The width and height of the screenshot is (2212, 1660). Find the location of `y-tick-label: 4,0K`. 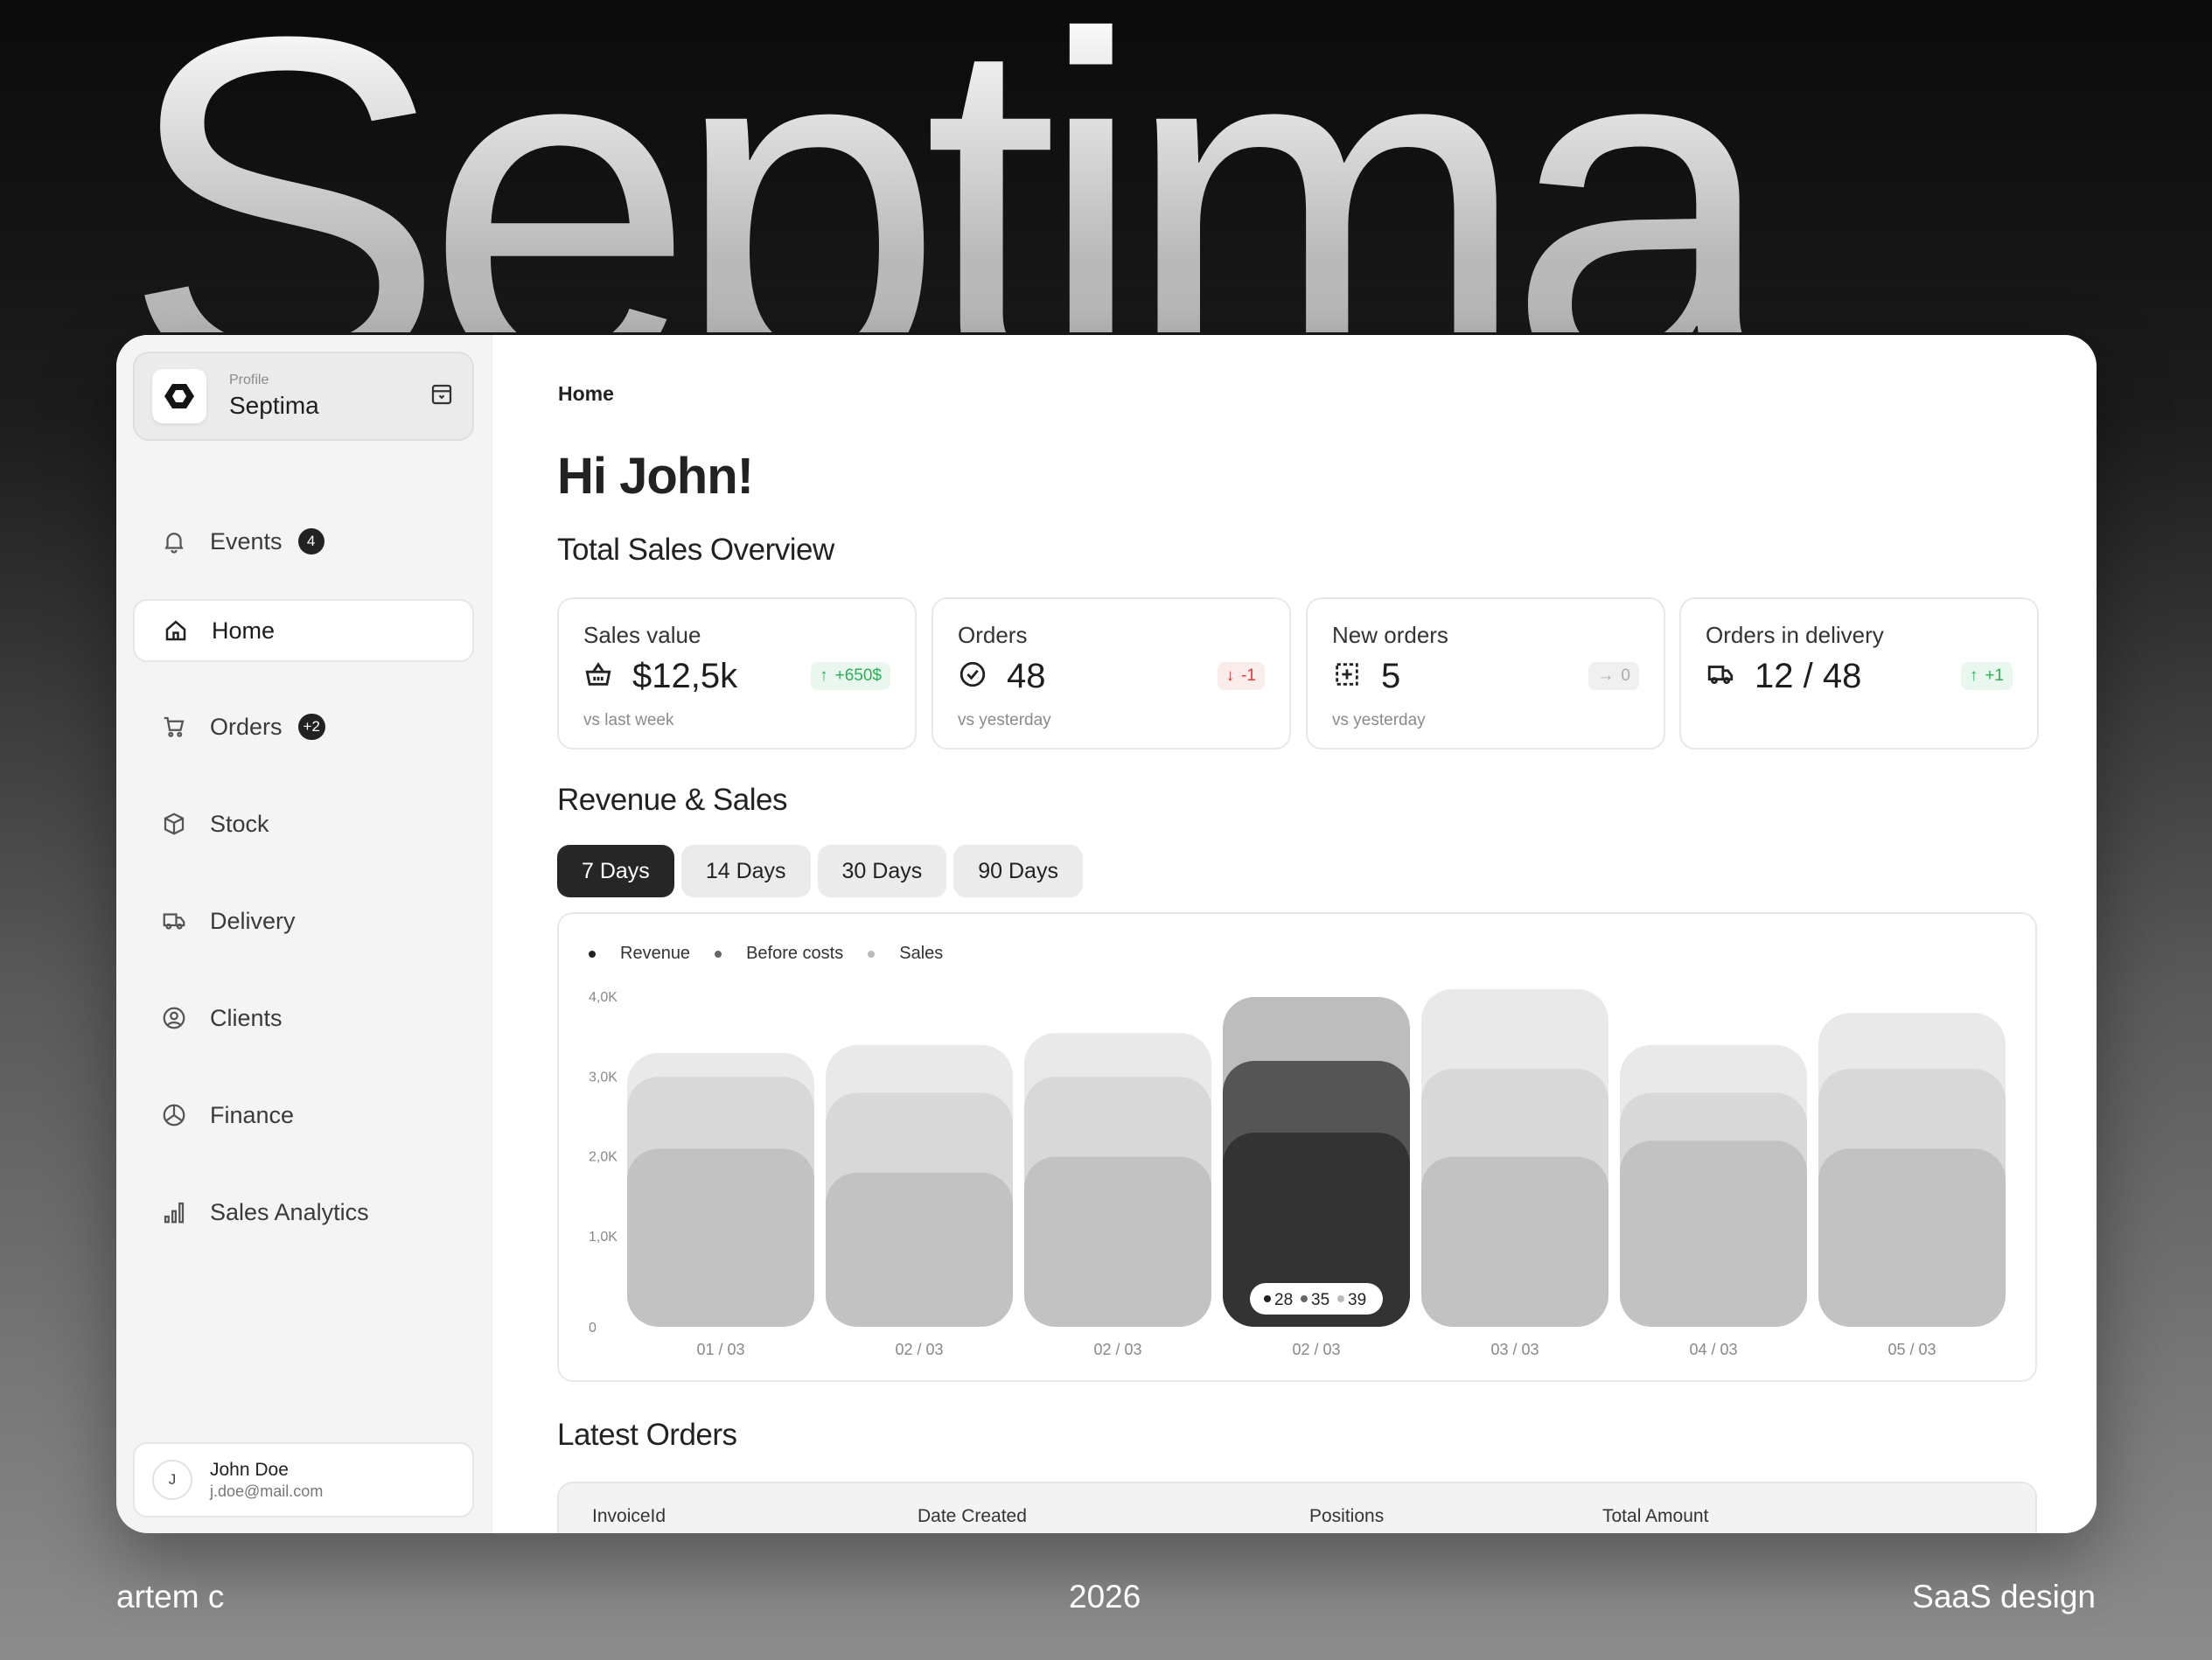

y-tick-label: 4,0K is located at coordinates (603, 998).